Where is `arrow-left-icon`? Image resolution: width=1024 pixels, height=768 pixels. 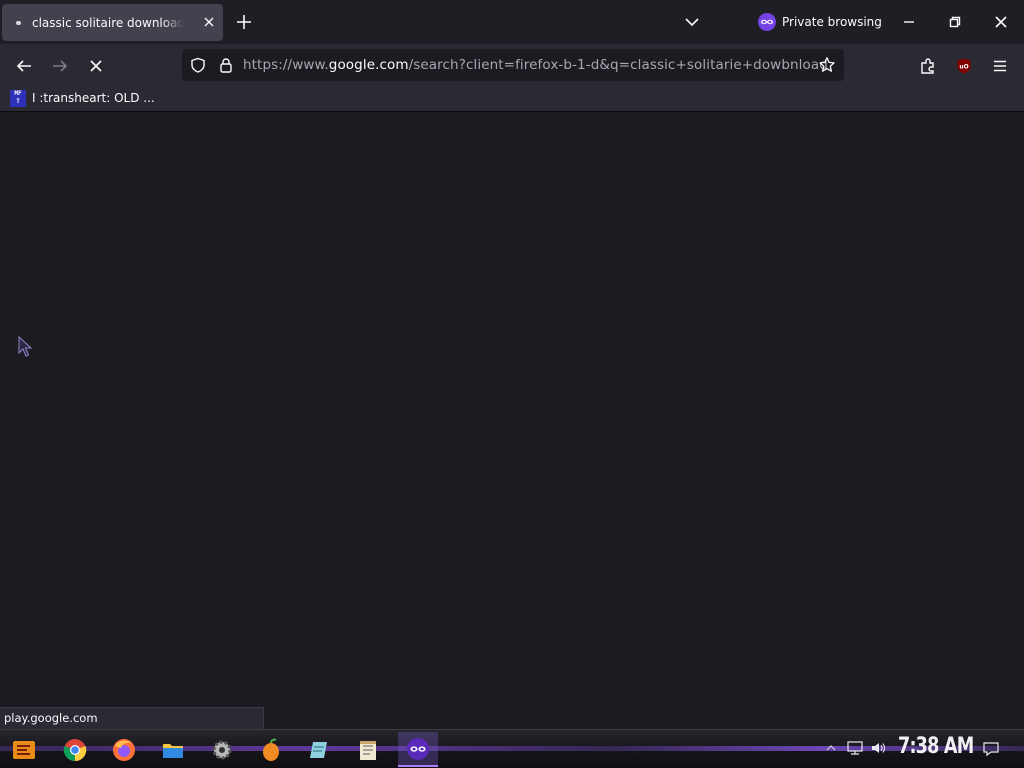
arrow-left-icon is located at coordinates (23, 66).